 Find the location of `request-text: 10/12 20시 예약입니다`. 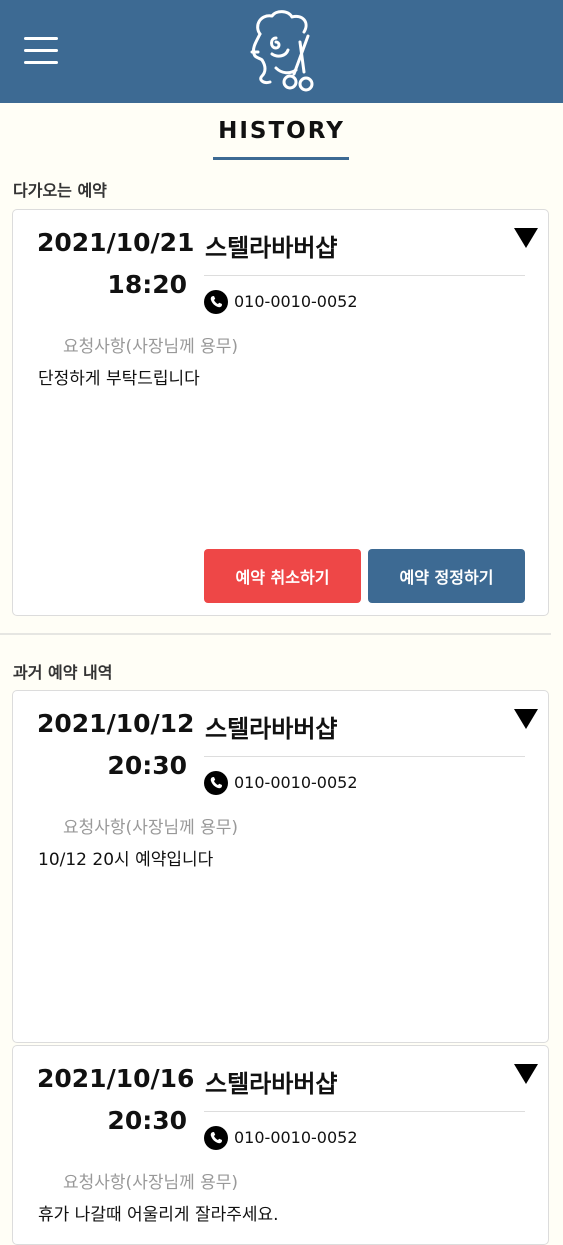

request-text: 10/12 20시 예약입니다 is located at coordinates (126, 860).